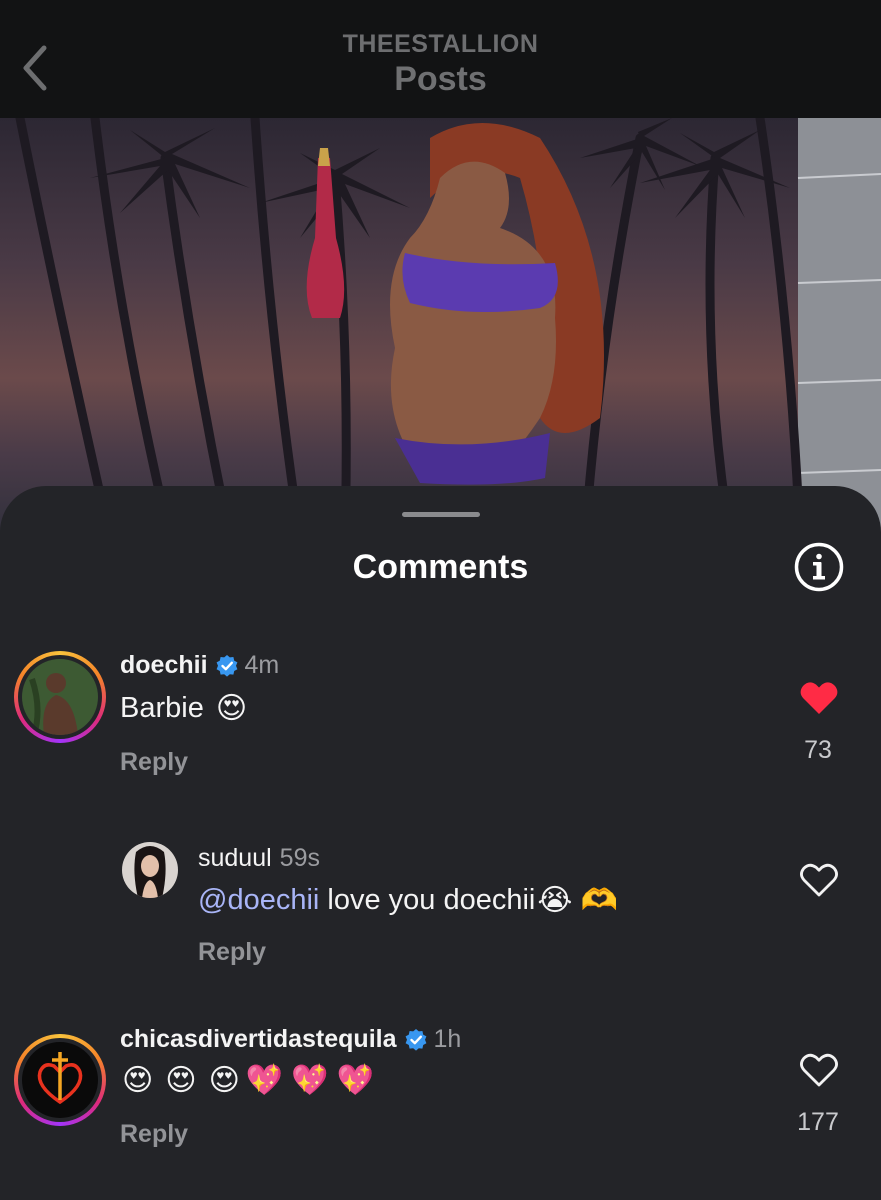  Describe the element at coordinates (258, 900) in the screenshot. I see `mention-link: @doechii` at that location.